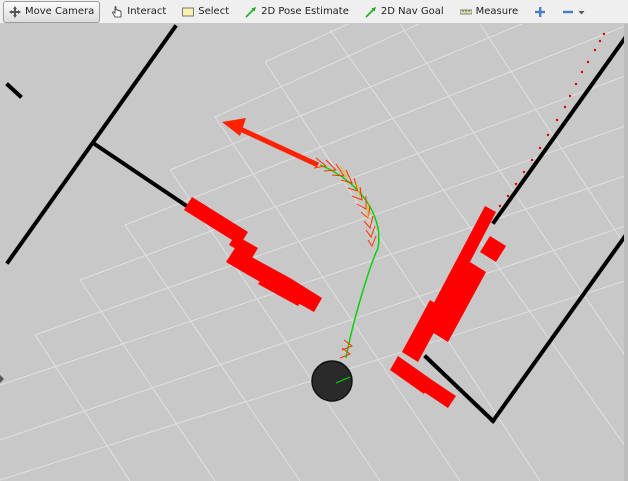 This screenshot has width=628, height=481. Describe the element at coordinates (117, 11) in the screenshot. I see `hand-pointer-icon` at that location.